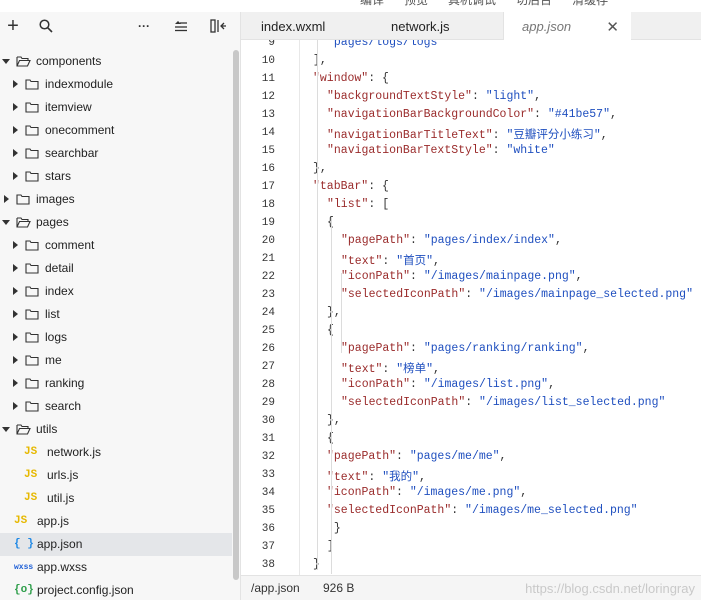 Image resolution: width=701 pixels, height=600 pixels. What do you see at coordinates (116, 107) in the screenshot?
I see `tree-folder: itemview` at bounding box center [116, 107].